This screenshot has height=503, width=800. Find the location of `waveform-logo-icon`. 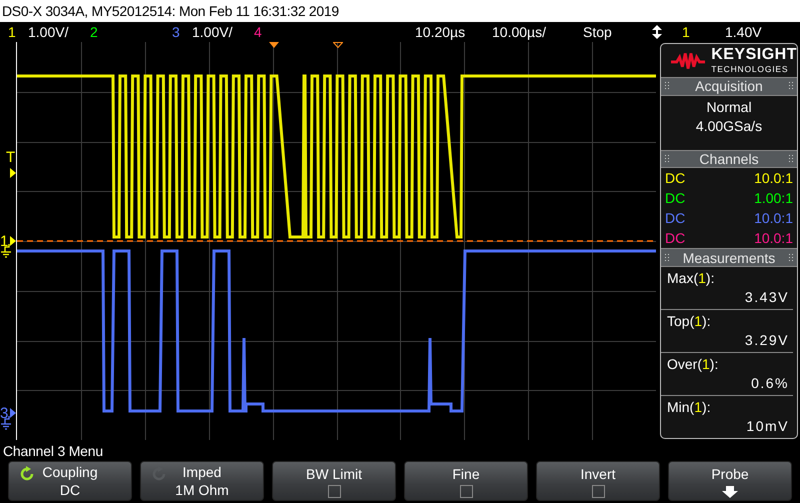

waveform-logo-icon is located at coordinates (688, 60).